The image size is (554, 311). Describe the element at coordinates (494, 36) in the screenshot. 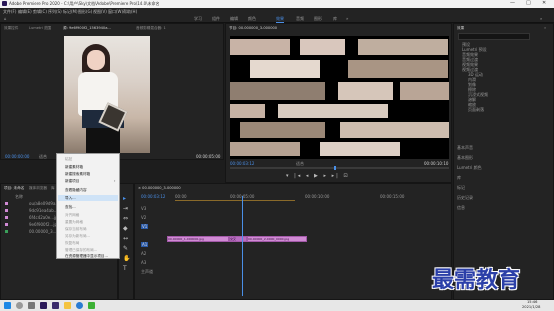

I see `effects-search-input` at that location.